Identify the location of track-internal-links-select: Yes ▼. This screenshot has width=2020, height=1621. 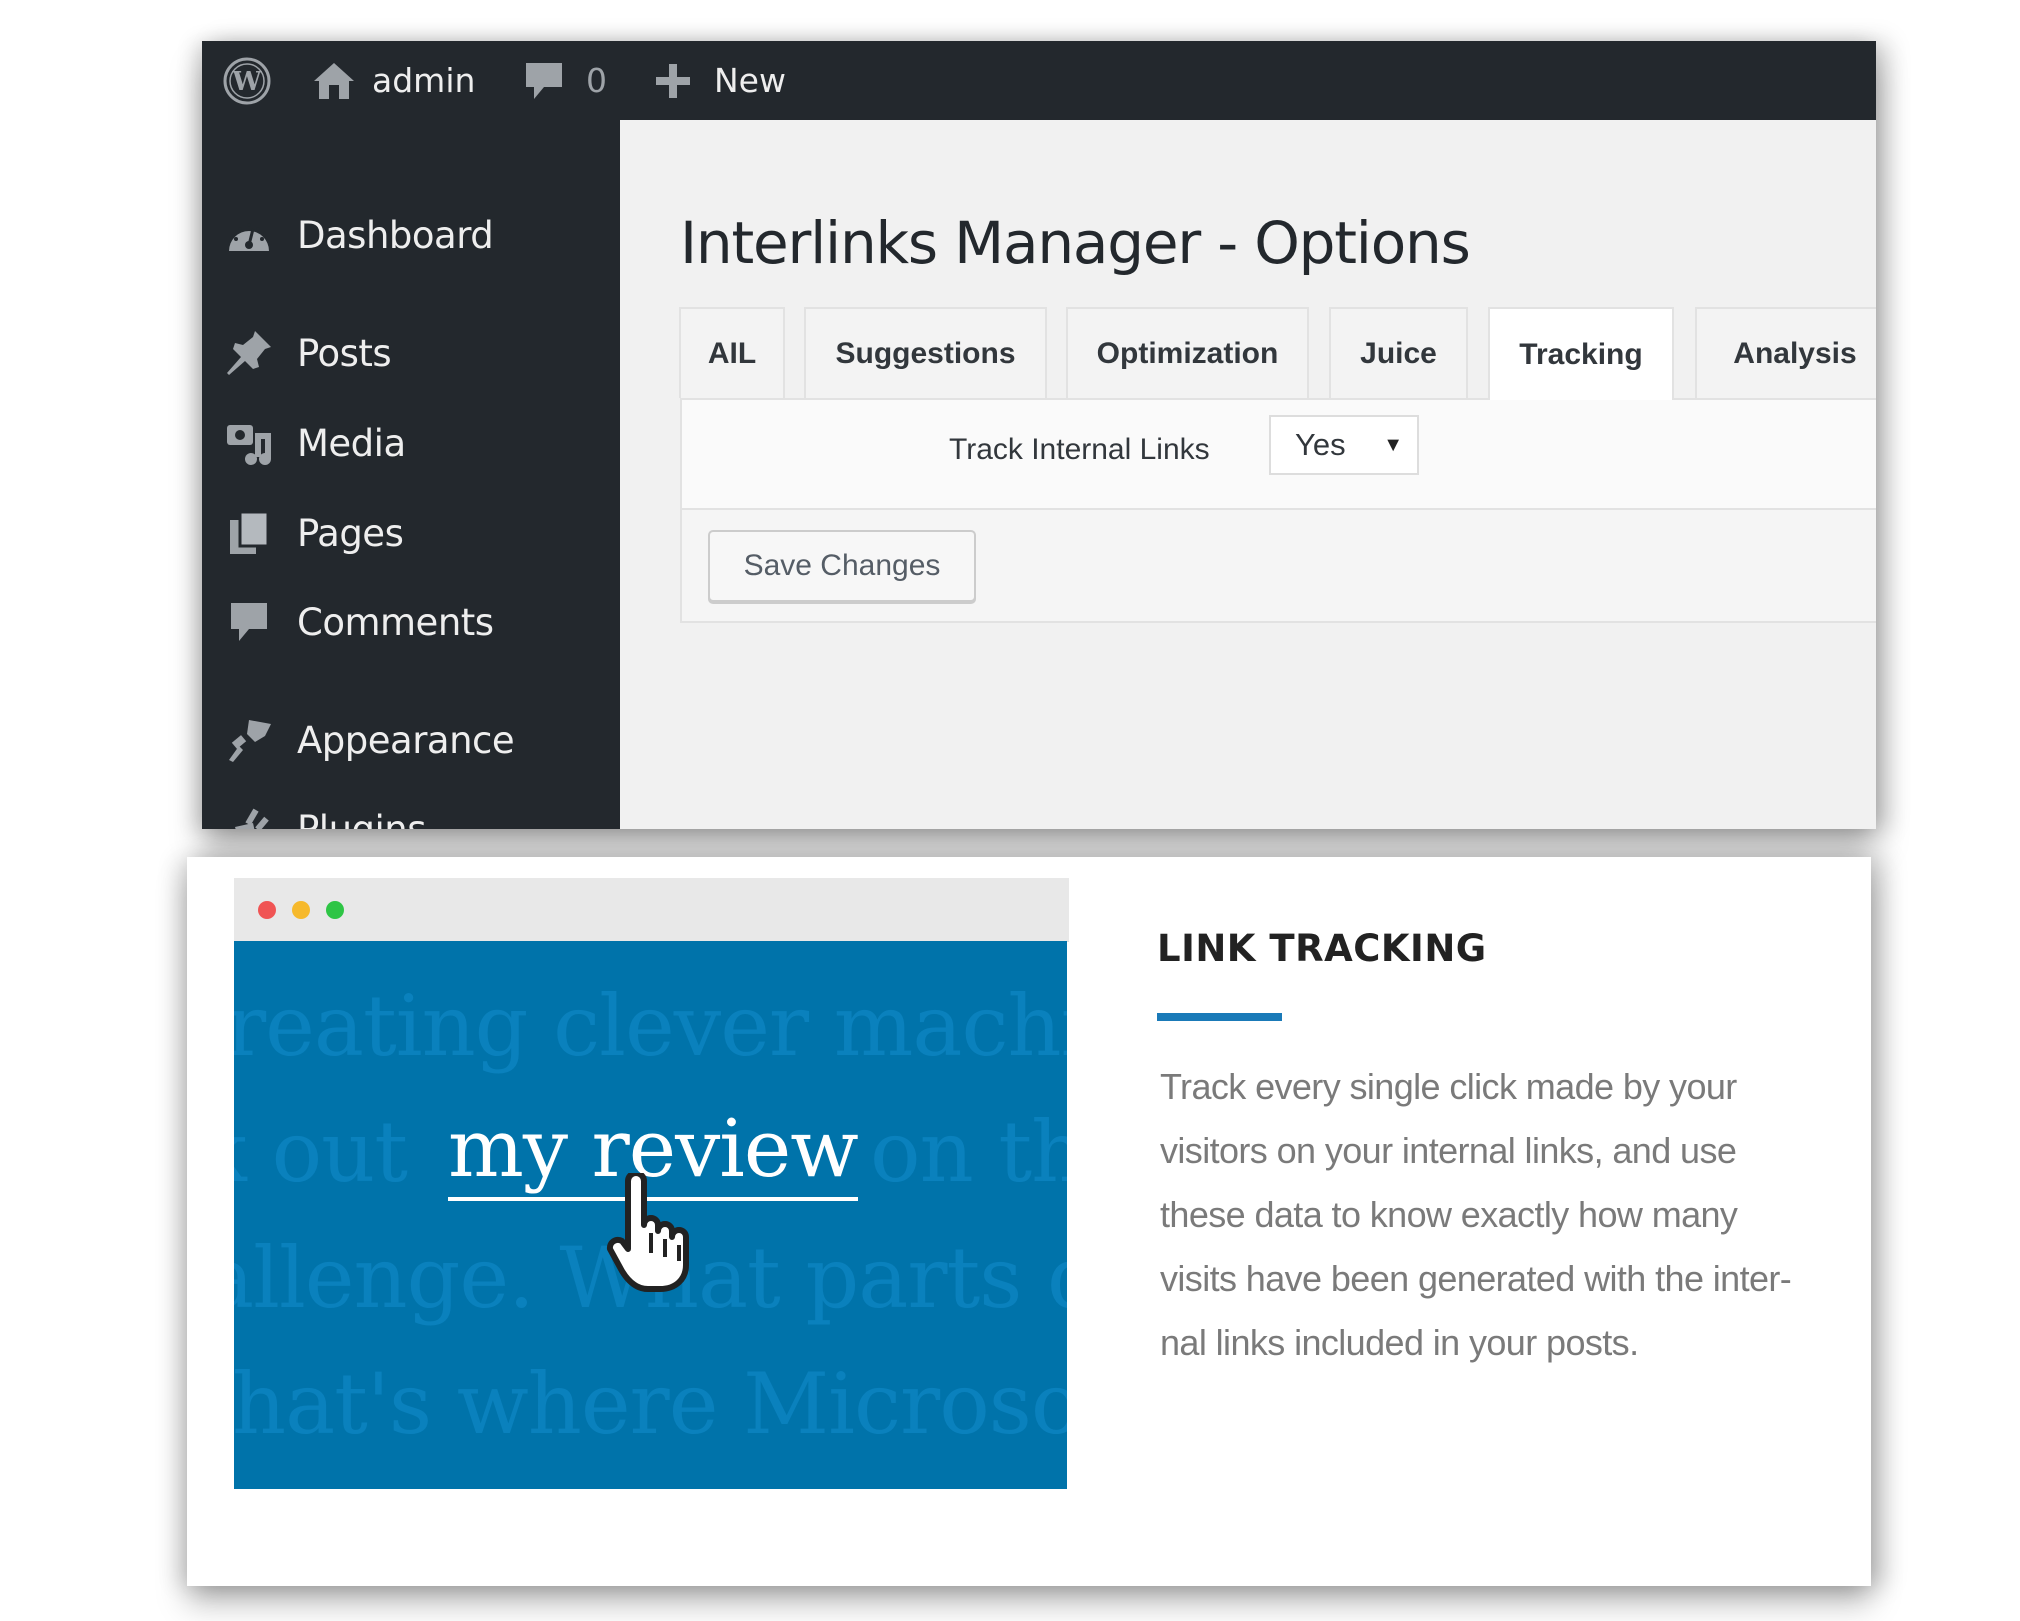
(1344, 445).